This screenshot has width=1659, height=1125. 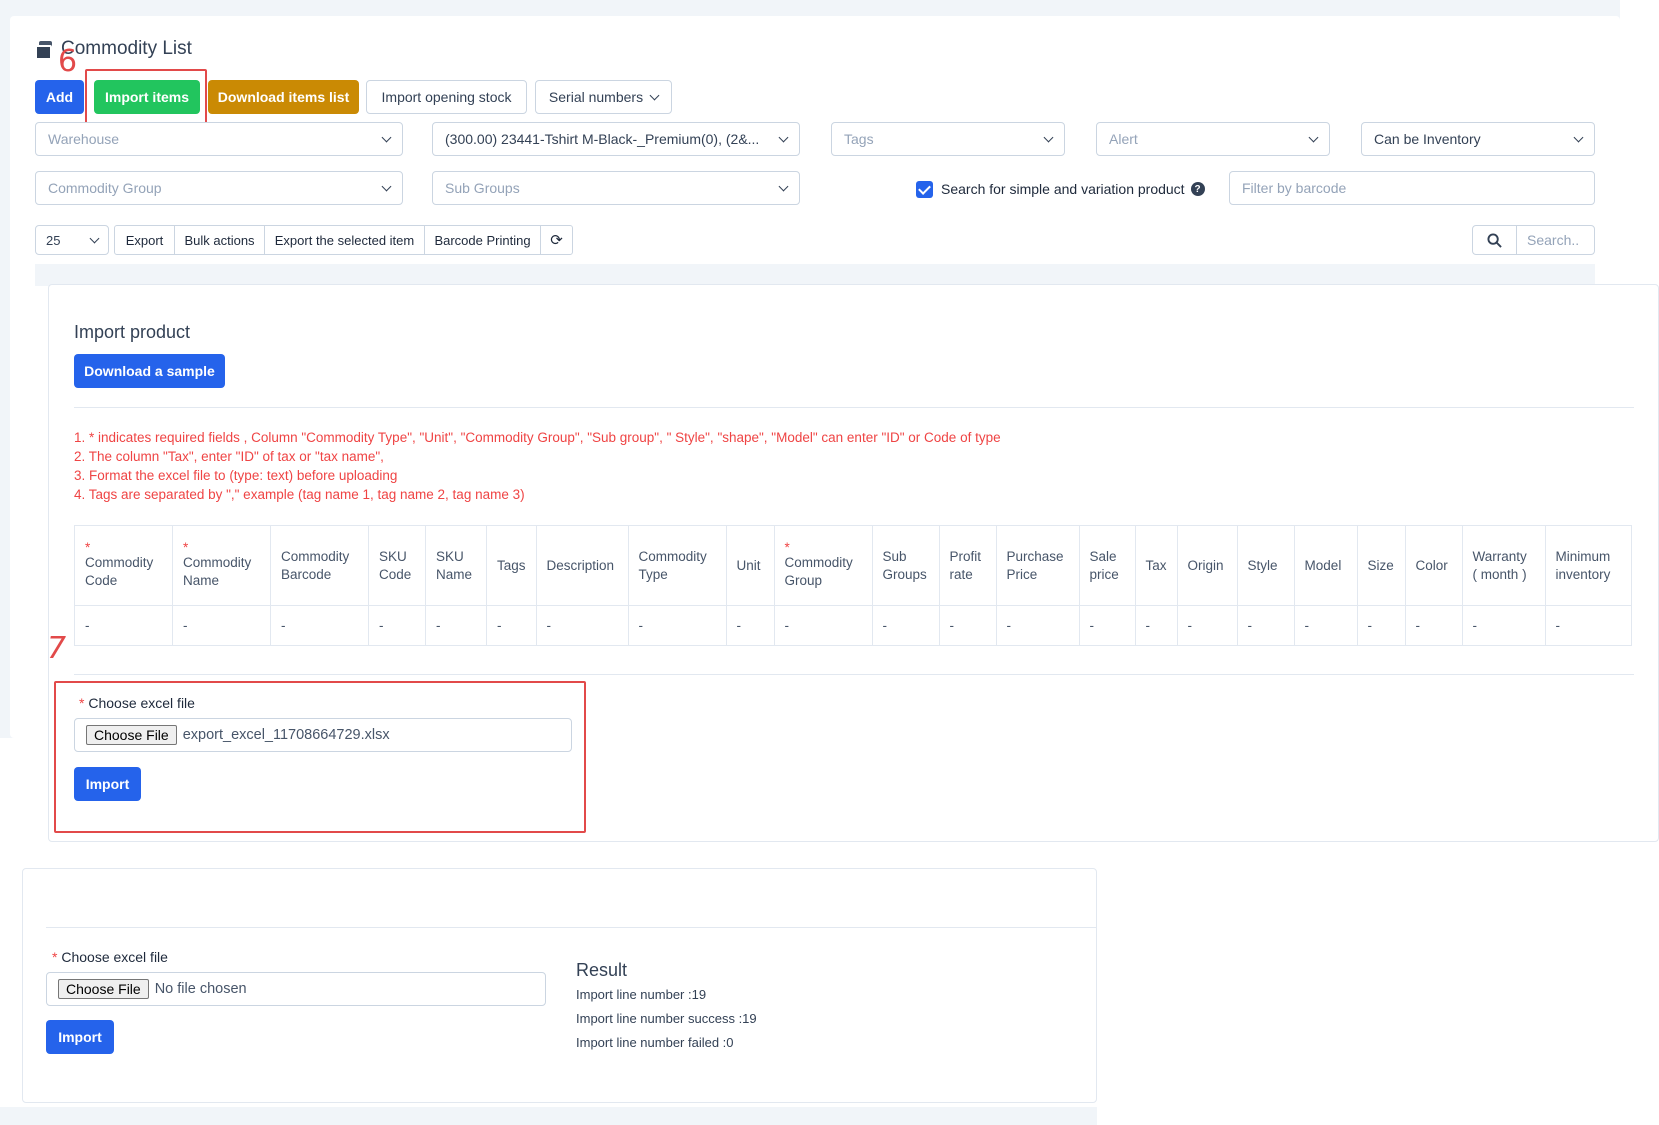 I want to click on choose-file-button: Choose File, so click(x=103, y=989).